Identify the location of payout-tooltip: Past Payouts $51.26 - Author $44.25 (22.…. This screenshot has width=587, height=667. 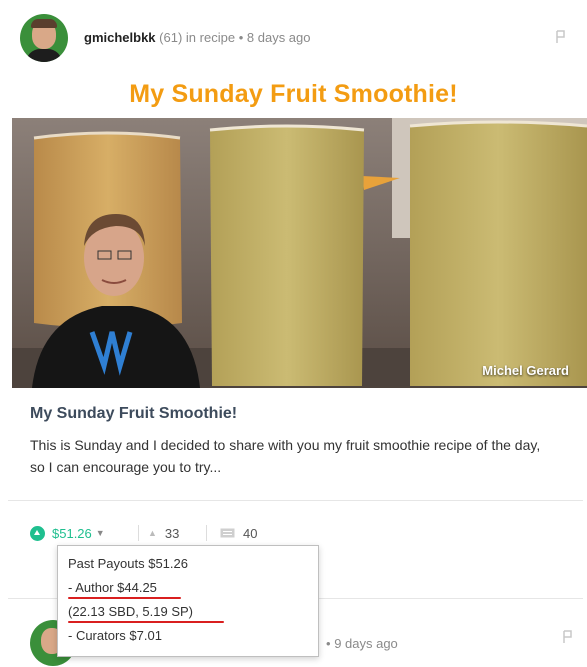
(188, 601).